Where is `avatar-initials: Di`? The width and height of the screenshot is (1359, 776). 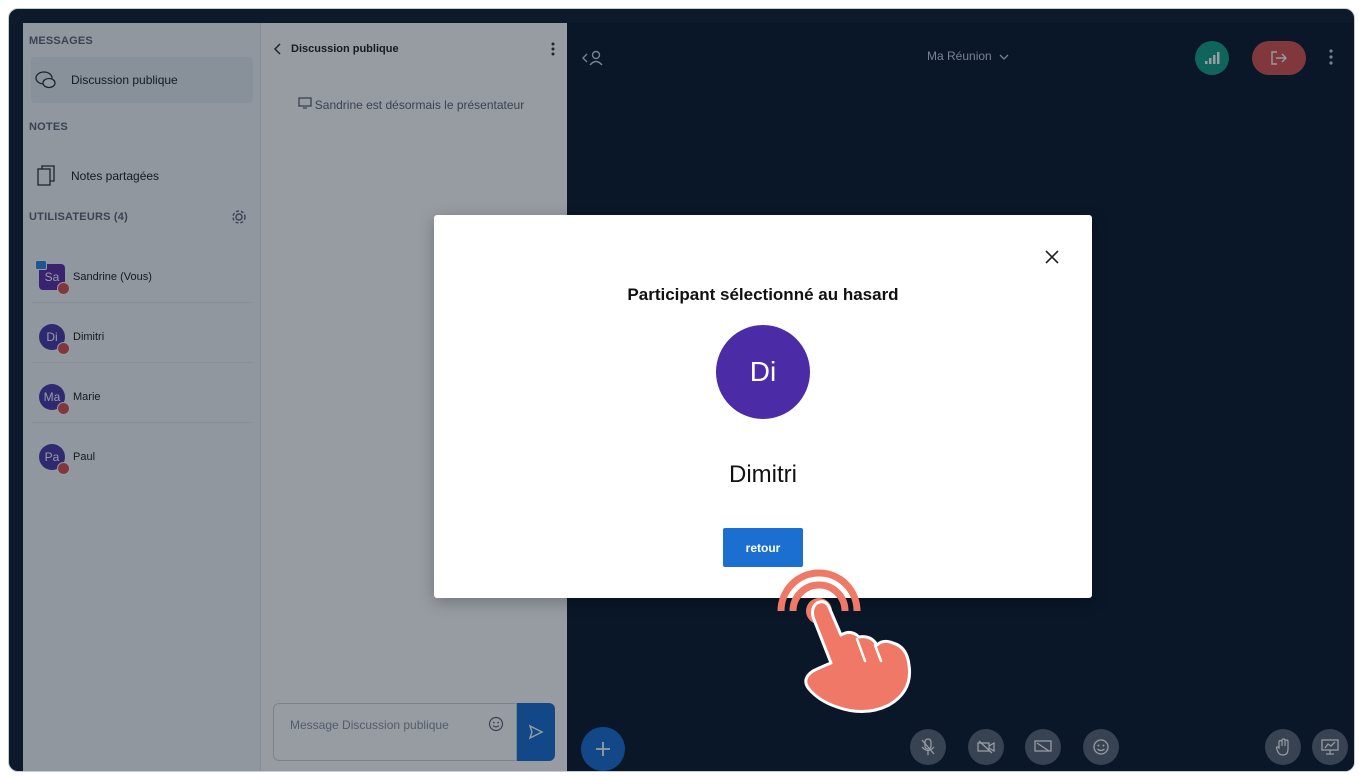 avatar-initials: Di is located at coordinates (763, 371).